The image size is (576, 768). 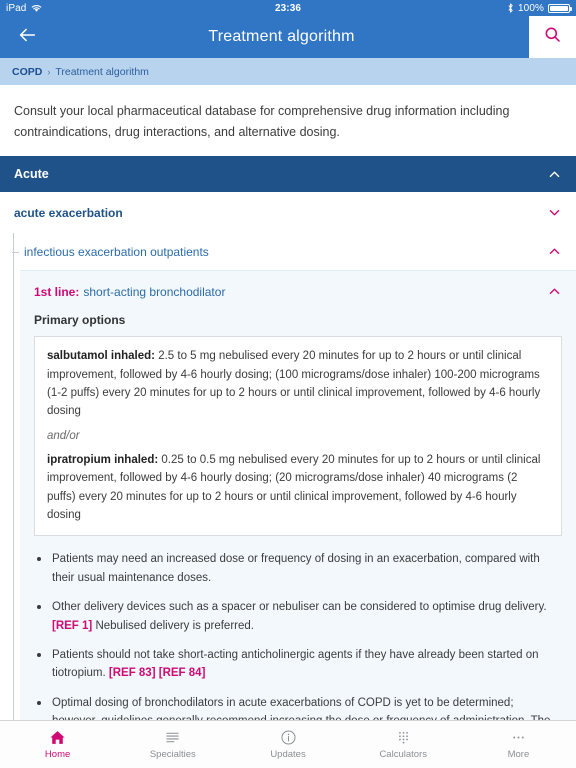 What do you see at coordinates (80, 320) in the screenshot?
I see `primary-options-heading: Primary options` at bounding box center [80, 320].